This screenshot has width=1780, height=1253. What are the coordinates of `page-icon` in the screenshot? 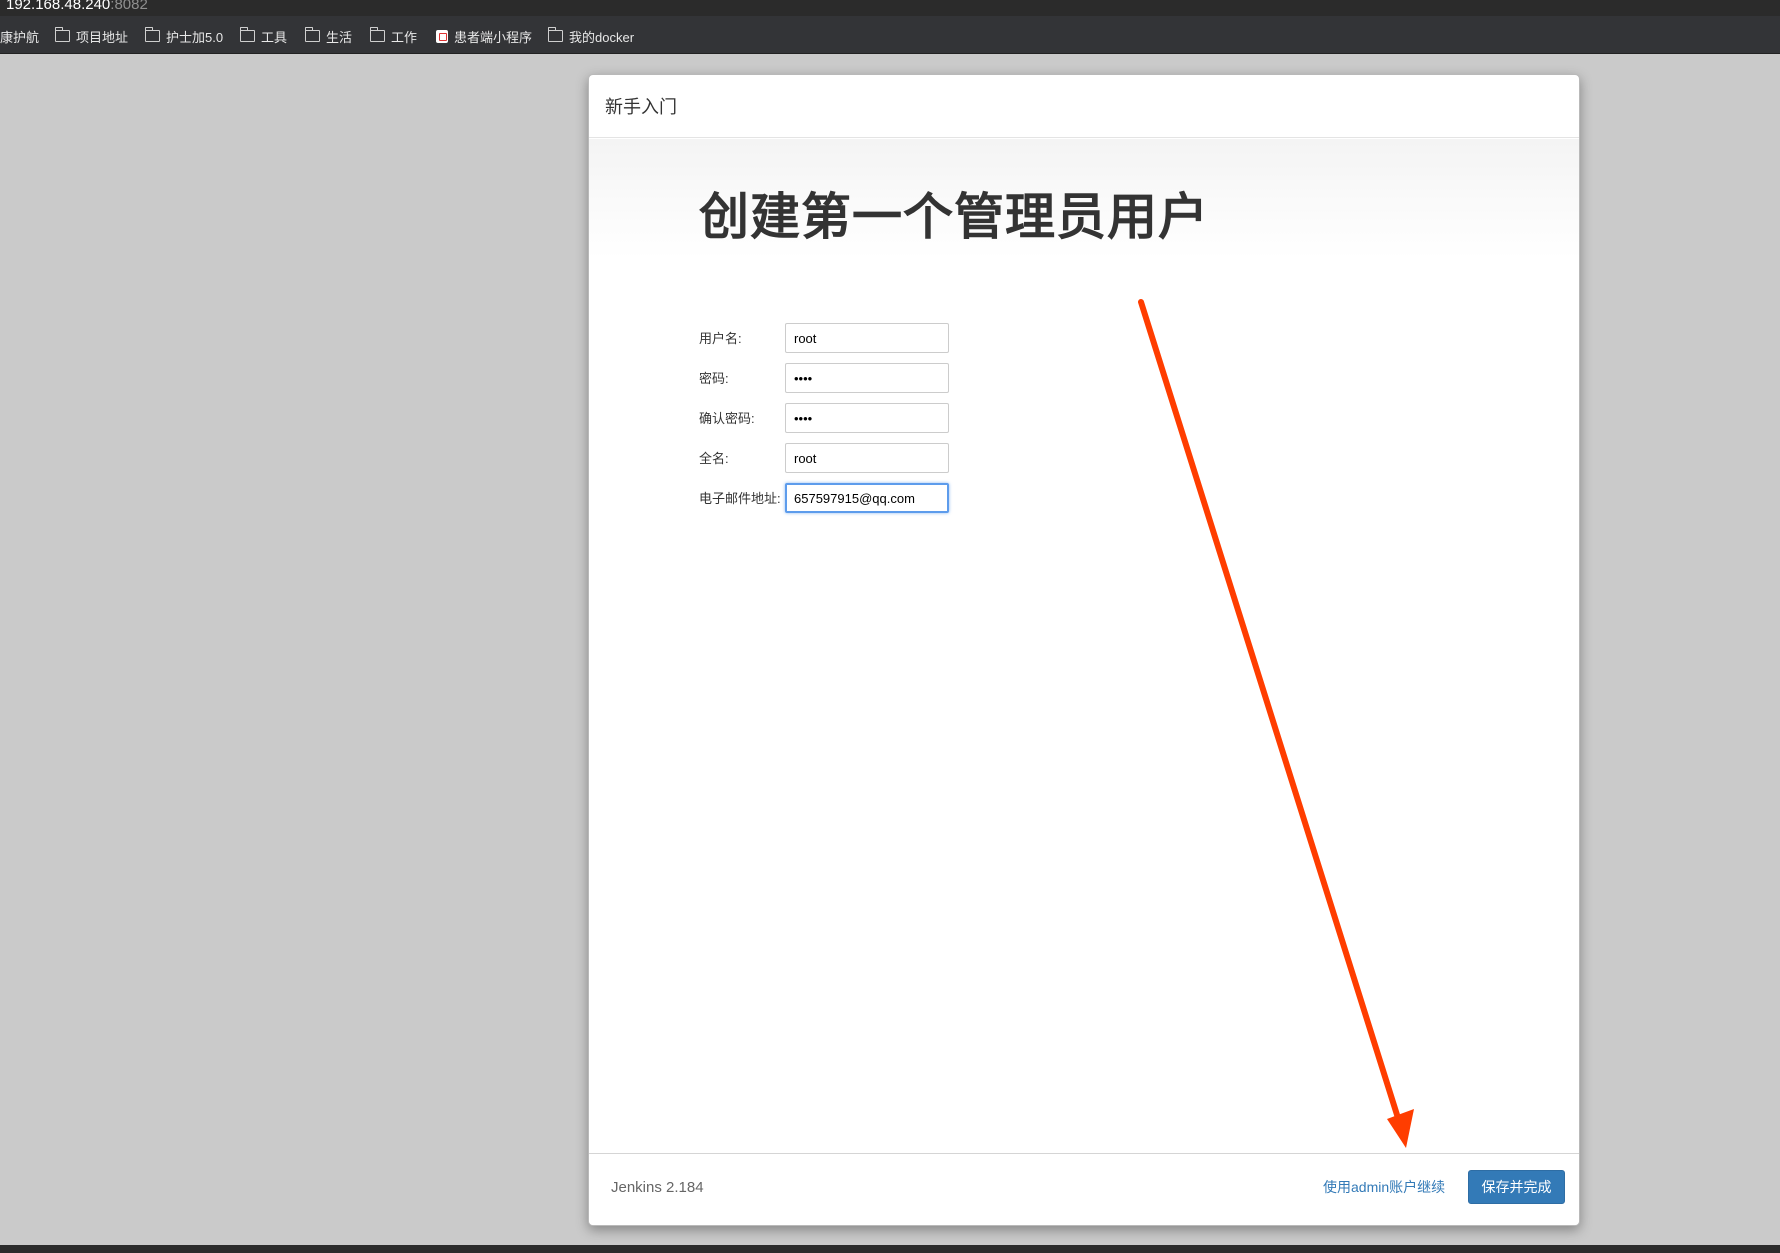 It's located at (442, 36).